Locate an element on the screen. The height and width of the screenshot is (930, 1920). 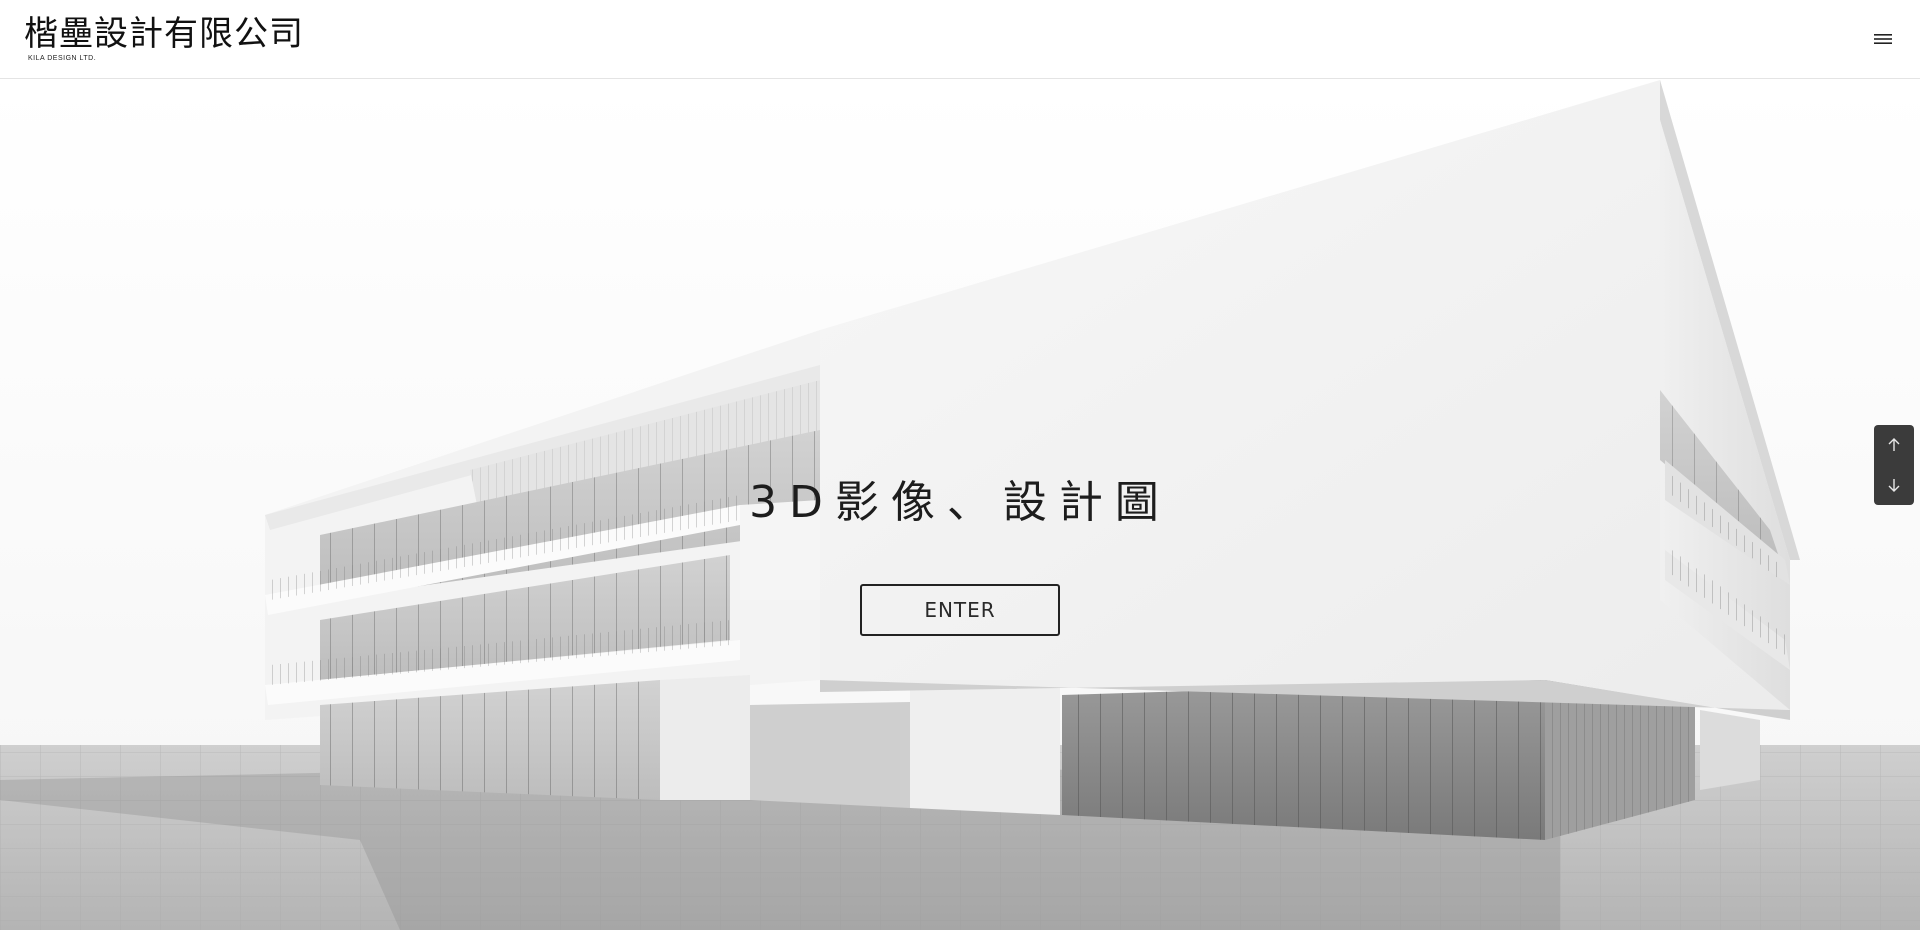
arrow-down-icon is located at coordinates (1894, 485).